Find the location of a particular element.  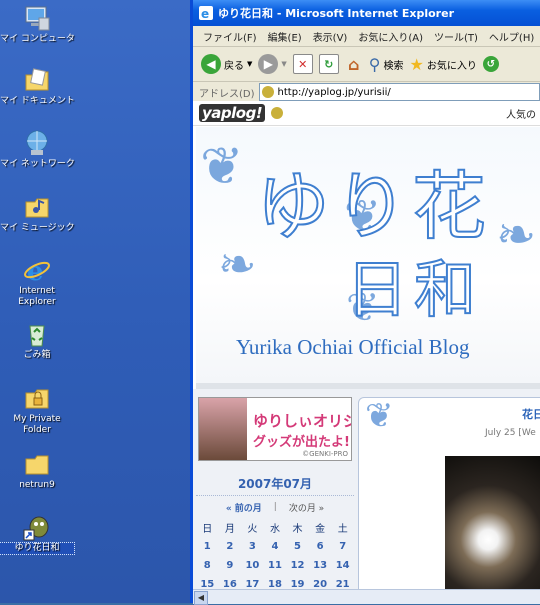

home-button: ⌂ is located at coordinates (354, 64).